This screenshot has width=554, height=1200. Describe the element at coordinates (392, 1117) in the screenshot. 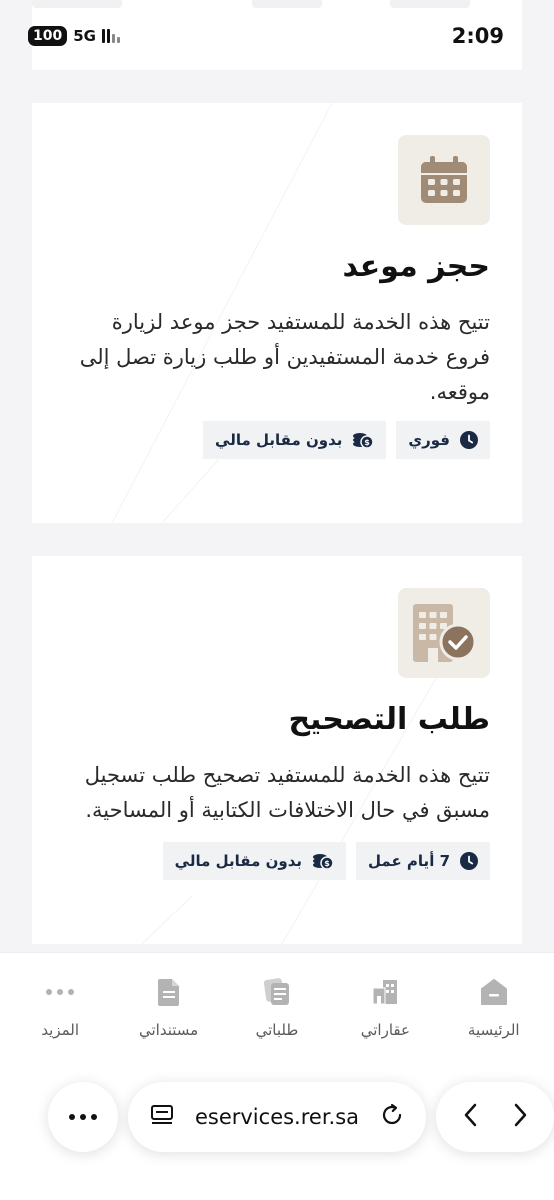

I see `reload-icon` at that location.